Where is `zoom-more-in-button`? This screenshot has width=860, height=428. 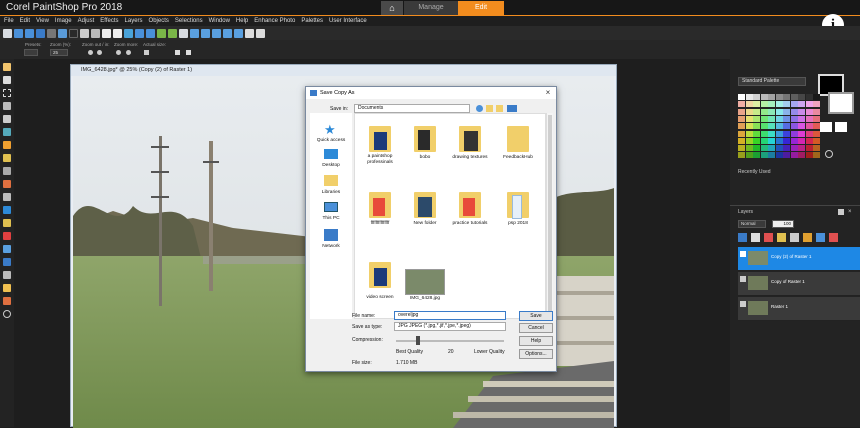
zoom-more-in-button is located at coordinates (128, 52).